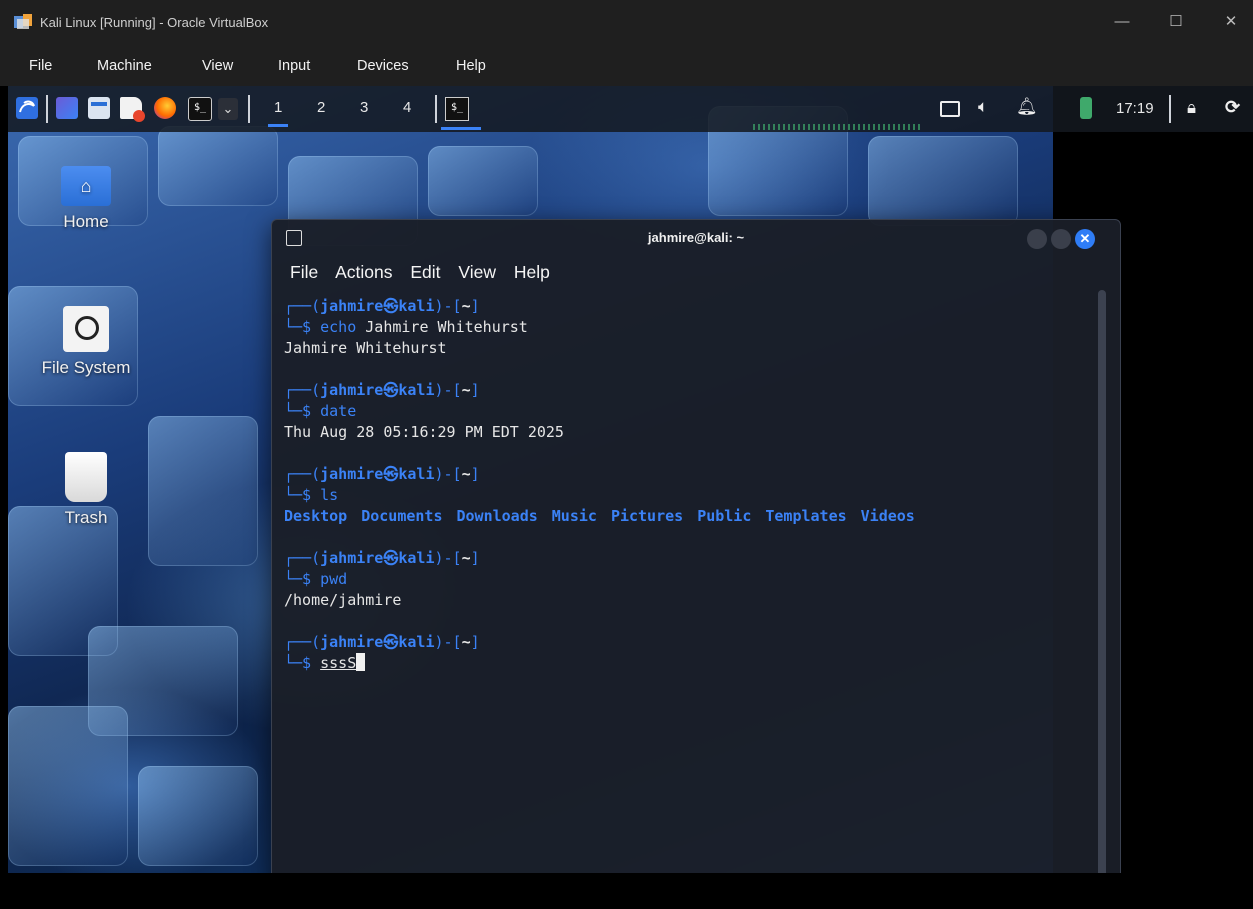 The image size is (1253, 909). What do you see at coordinates (343, 600) in the screenshot?
I see `command-output: /home/jahmire` at bounding box center [343, 600].